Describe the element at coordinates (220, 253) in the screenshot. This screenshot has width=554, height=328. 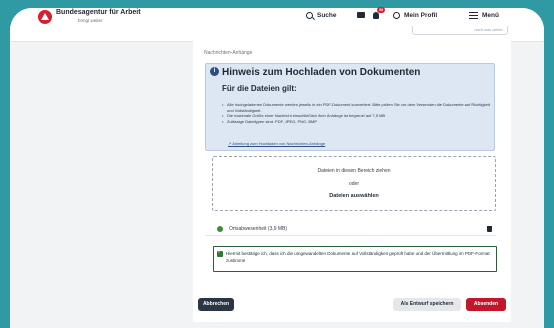
I see `confirm-checkbox` at that location.